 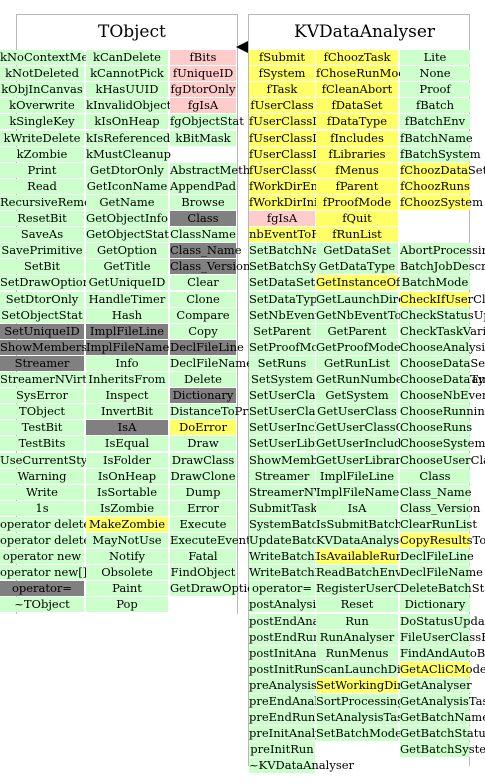 I want to click on tobject-member: Inspect, so click(x=127, y=396).